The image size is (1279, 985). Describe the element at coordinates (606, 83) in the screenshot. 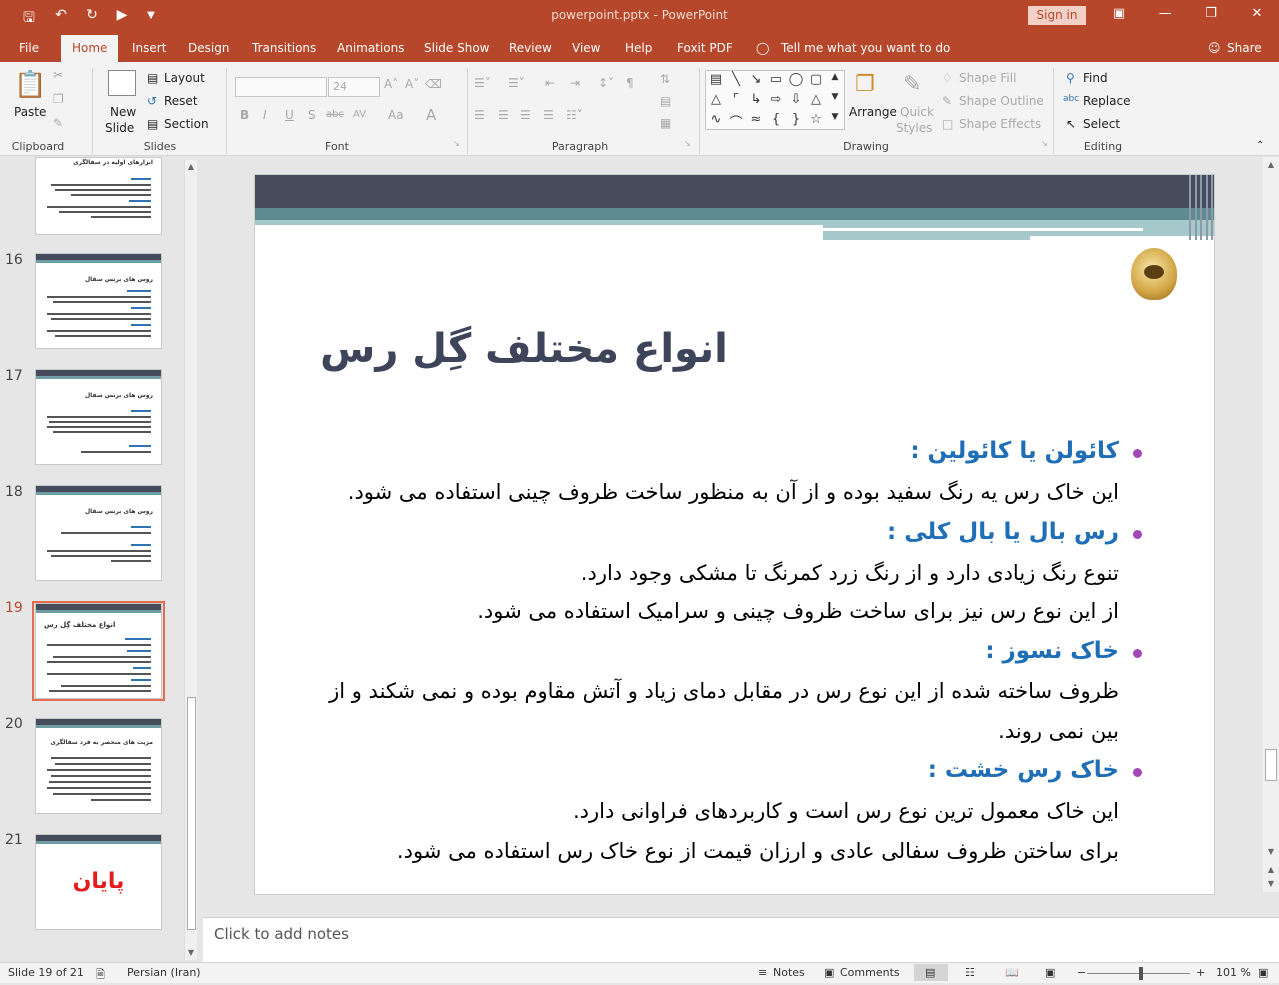

I see `line-spacing-icon: ↕˅` at that location.